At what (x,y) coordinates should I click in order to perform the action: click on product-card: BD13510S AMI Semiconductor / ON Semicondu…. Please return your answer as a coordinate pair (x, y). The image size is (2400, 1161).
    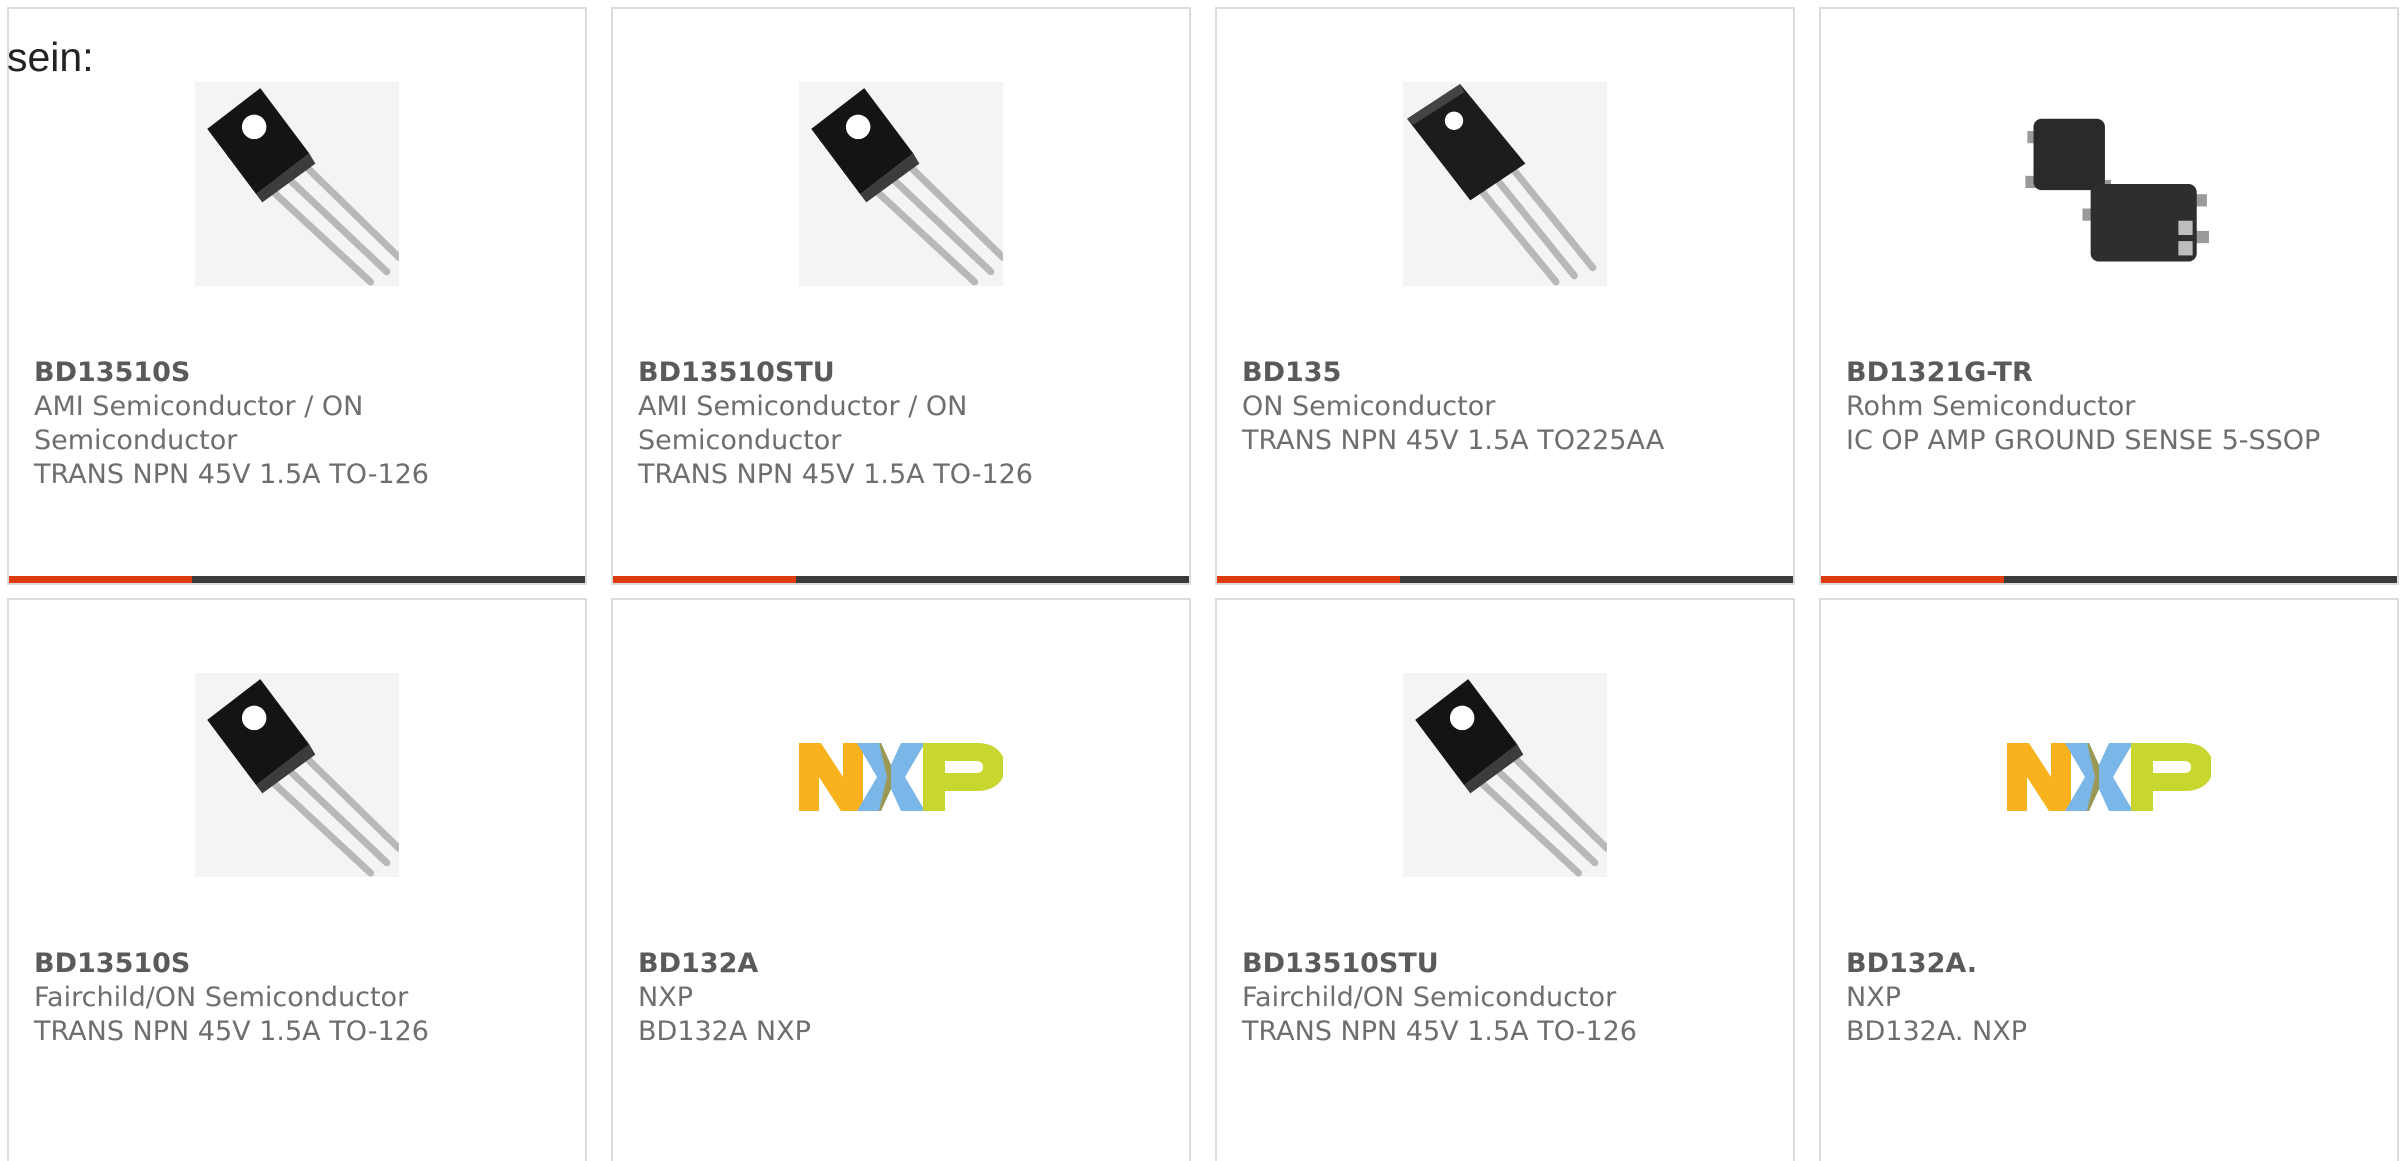
    Looking at the image, I should click on (297, 296).